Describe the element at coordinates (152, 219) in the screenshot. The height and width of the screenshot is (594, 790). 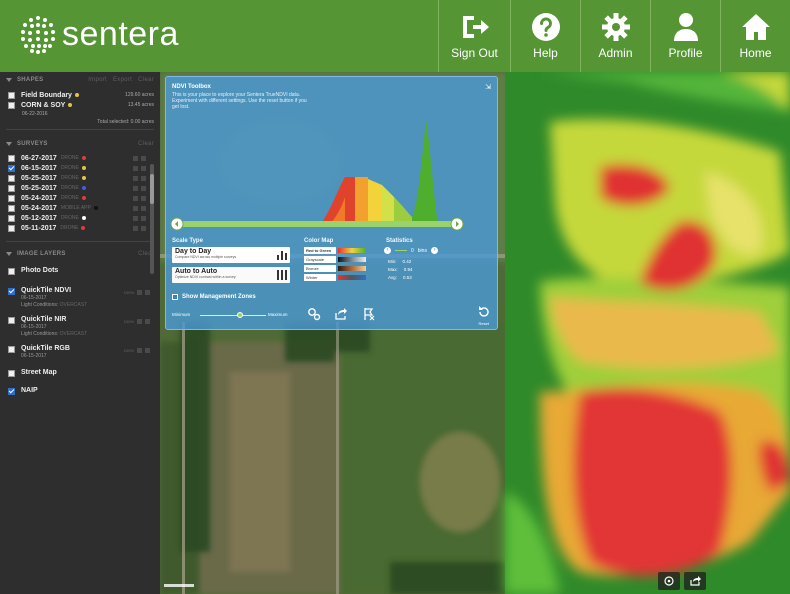
I see `survey-scrollbar` at that location.